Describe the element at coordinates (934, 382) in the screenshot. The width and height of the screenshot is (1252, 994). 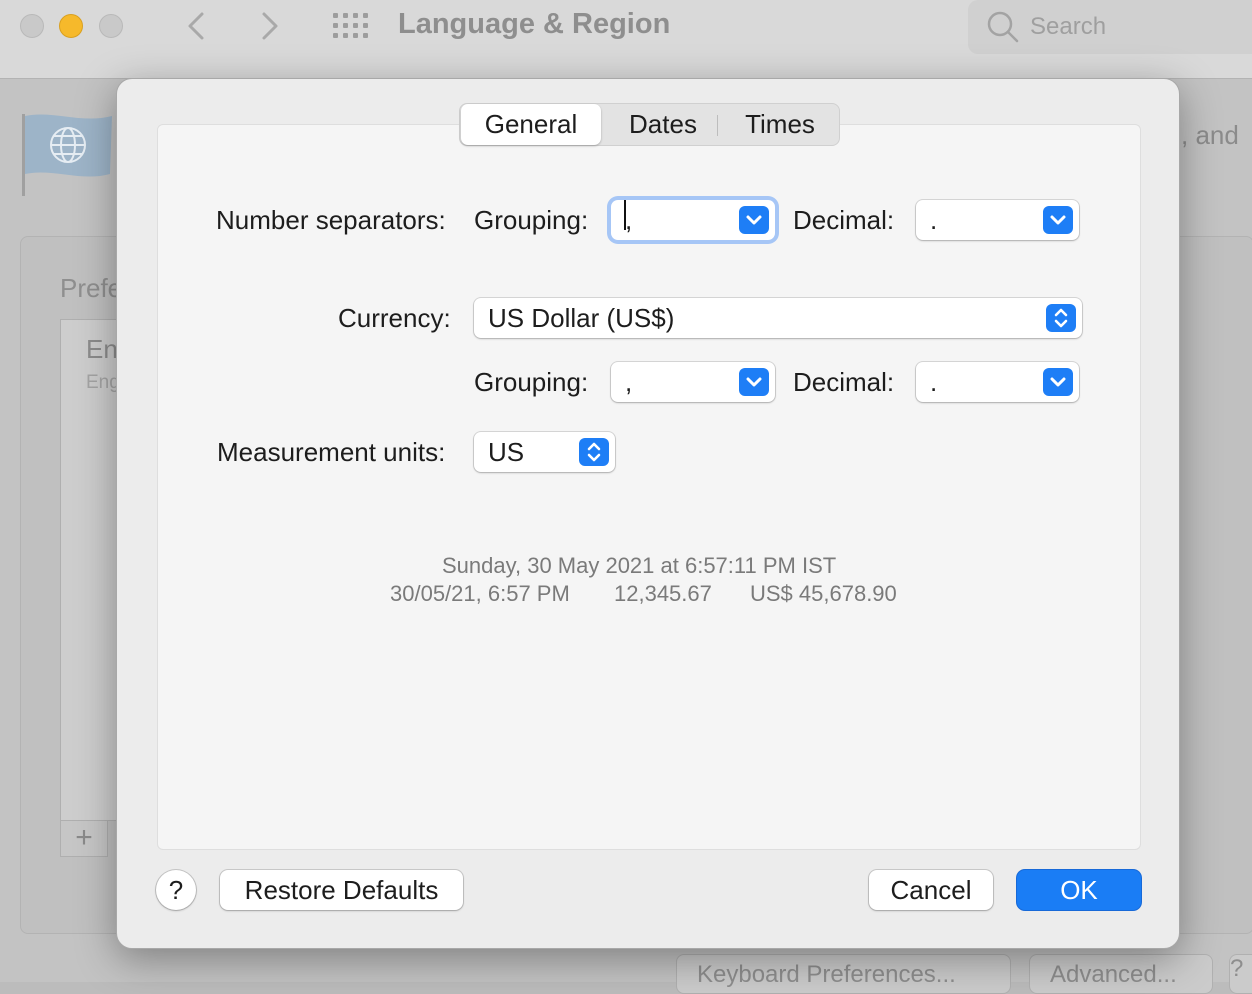
I see `currency-decimal-value: .` at that location.